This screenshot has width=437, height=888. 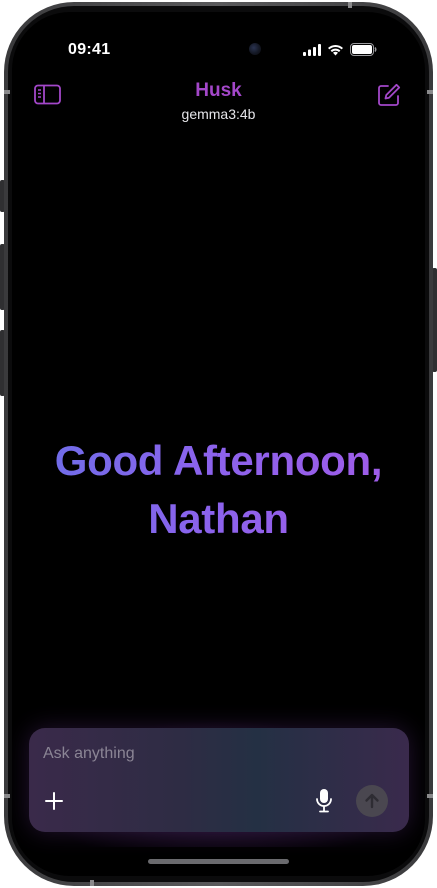 I want to click on greeting-heading: Good Afternoon, Nathan, so click(x=218, y=490).